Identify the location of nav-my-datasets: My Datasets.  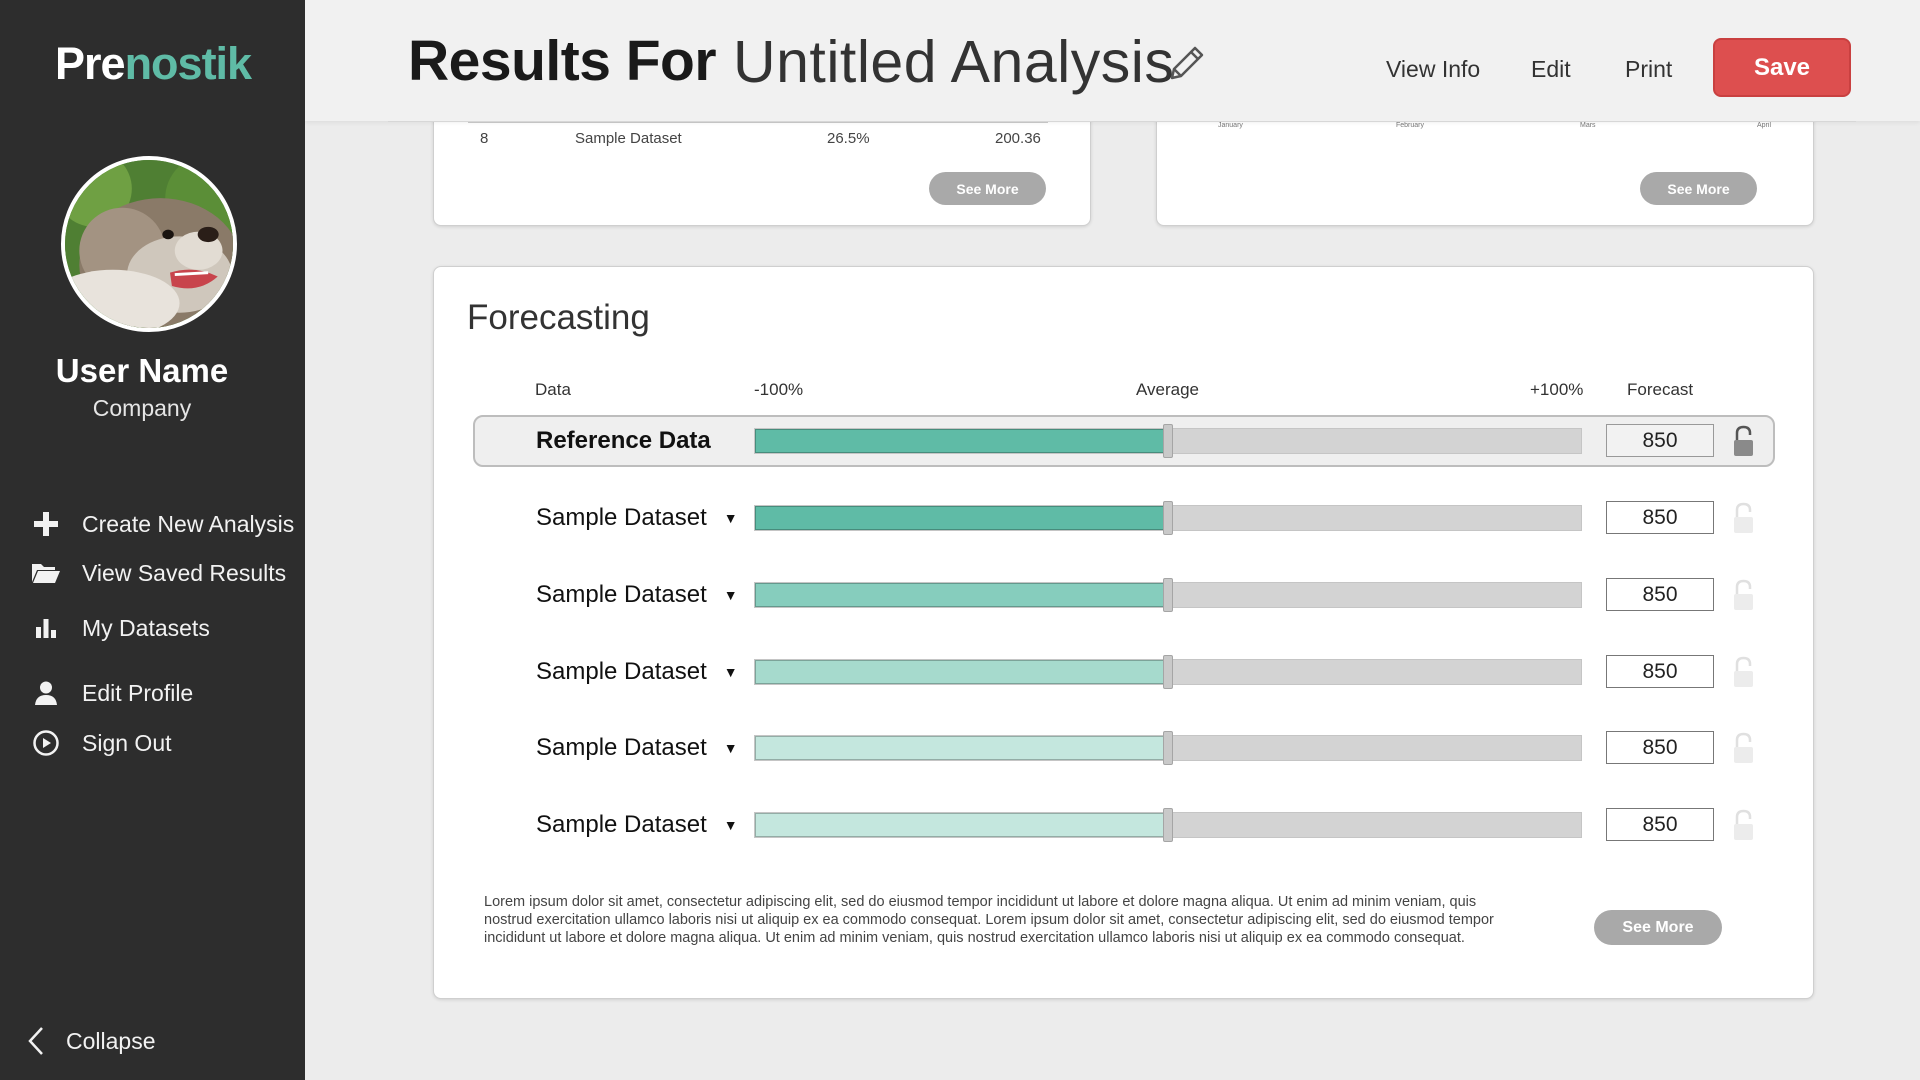
(120, 628).